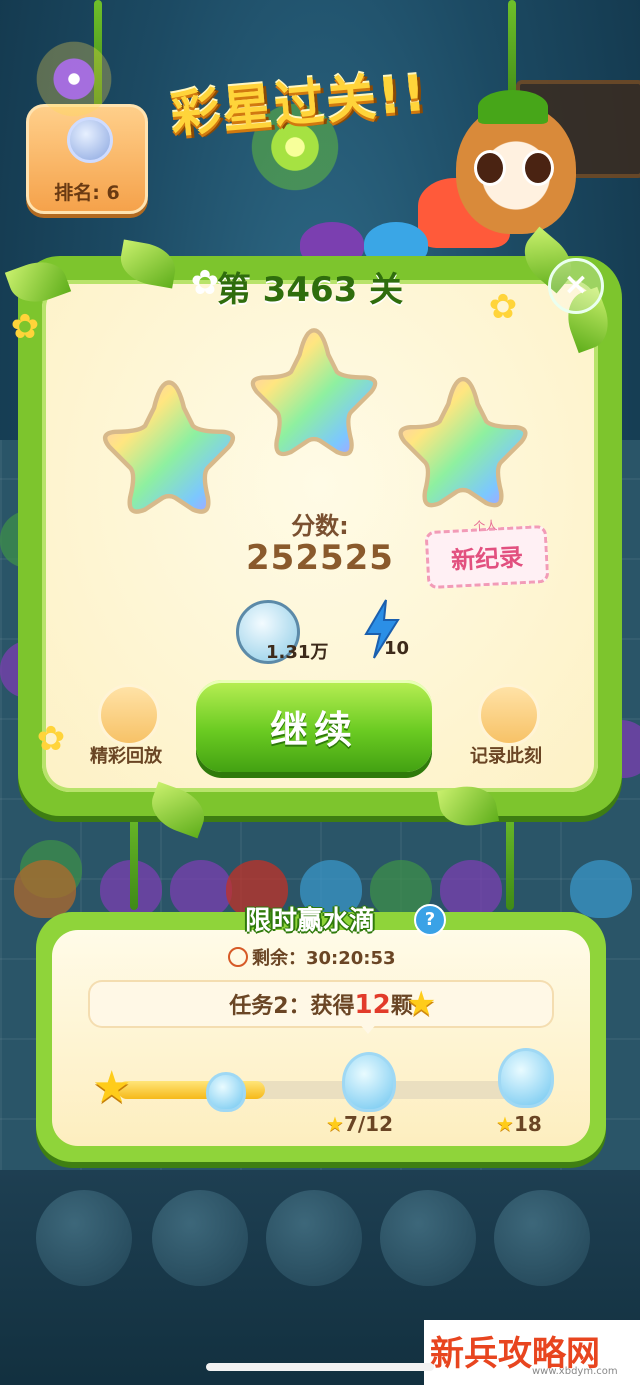 The width and height of the screenshot is (640, 1385). I want to click on replay-button: 精彩回放, so click(126, 729).